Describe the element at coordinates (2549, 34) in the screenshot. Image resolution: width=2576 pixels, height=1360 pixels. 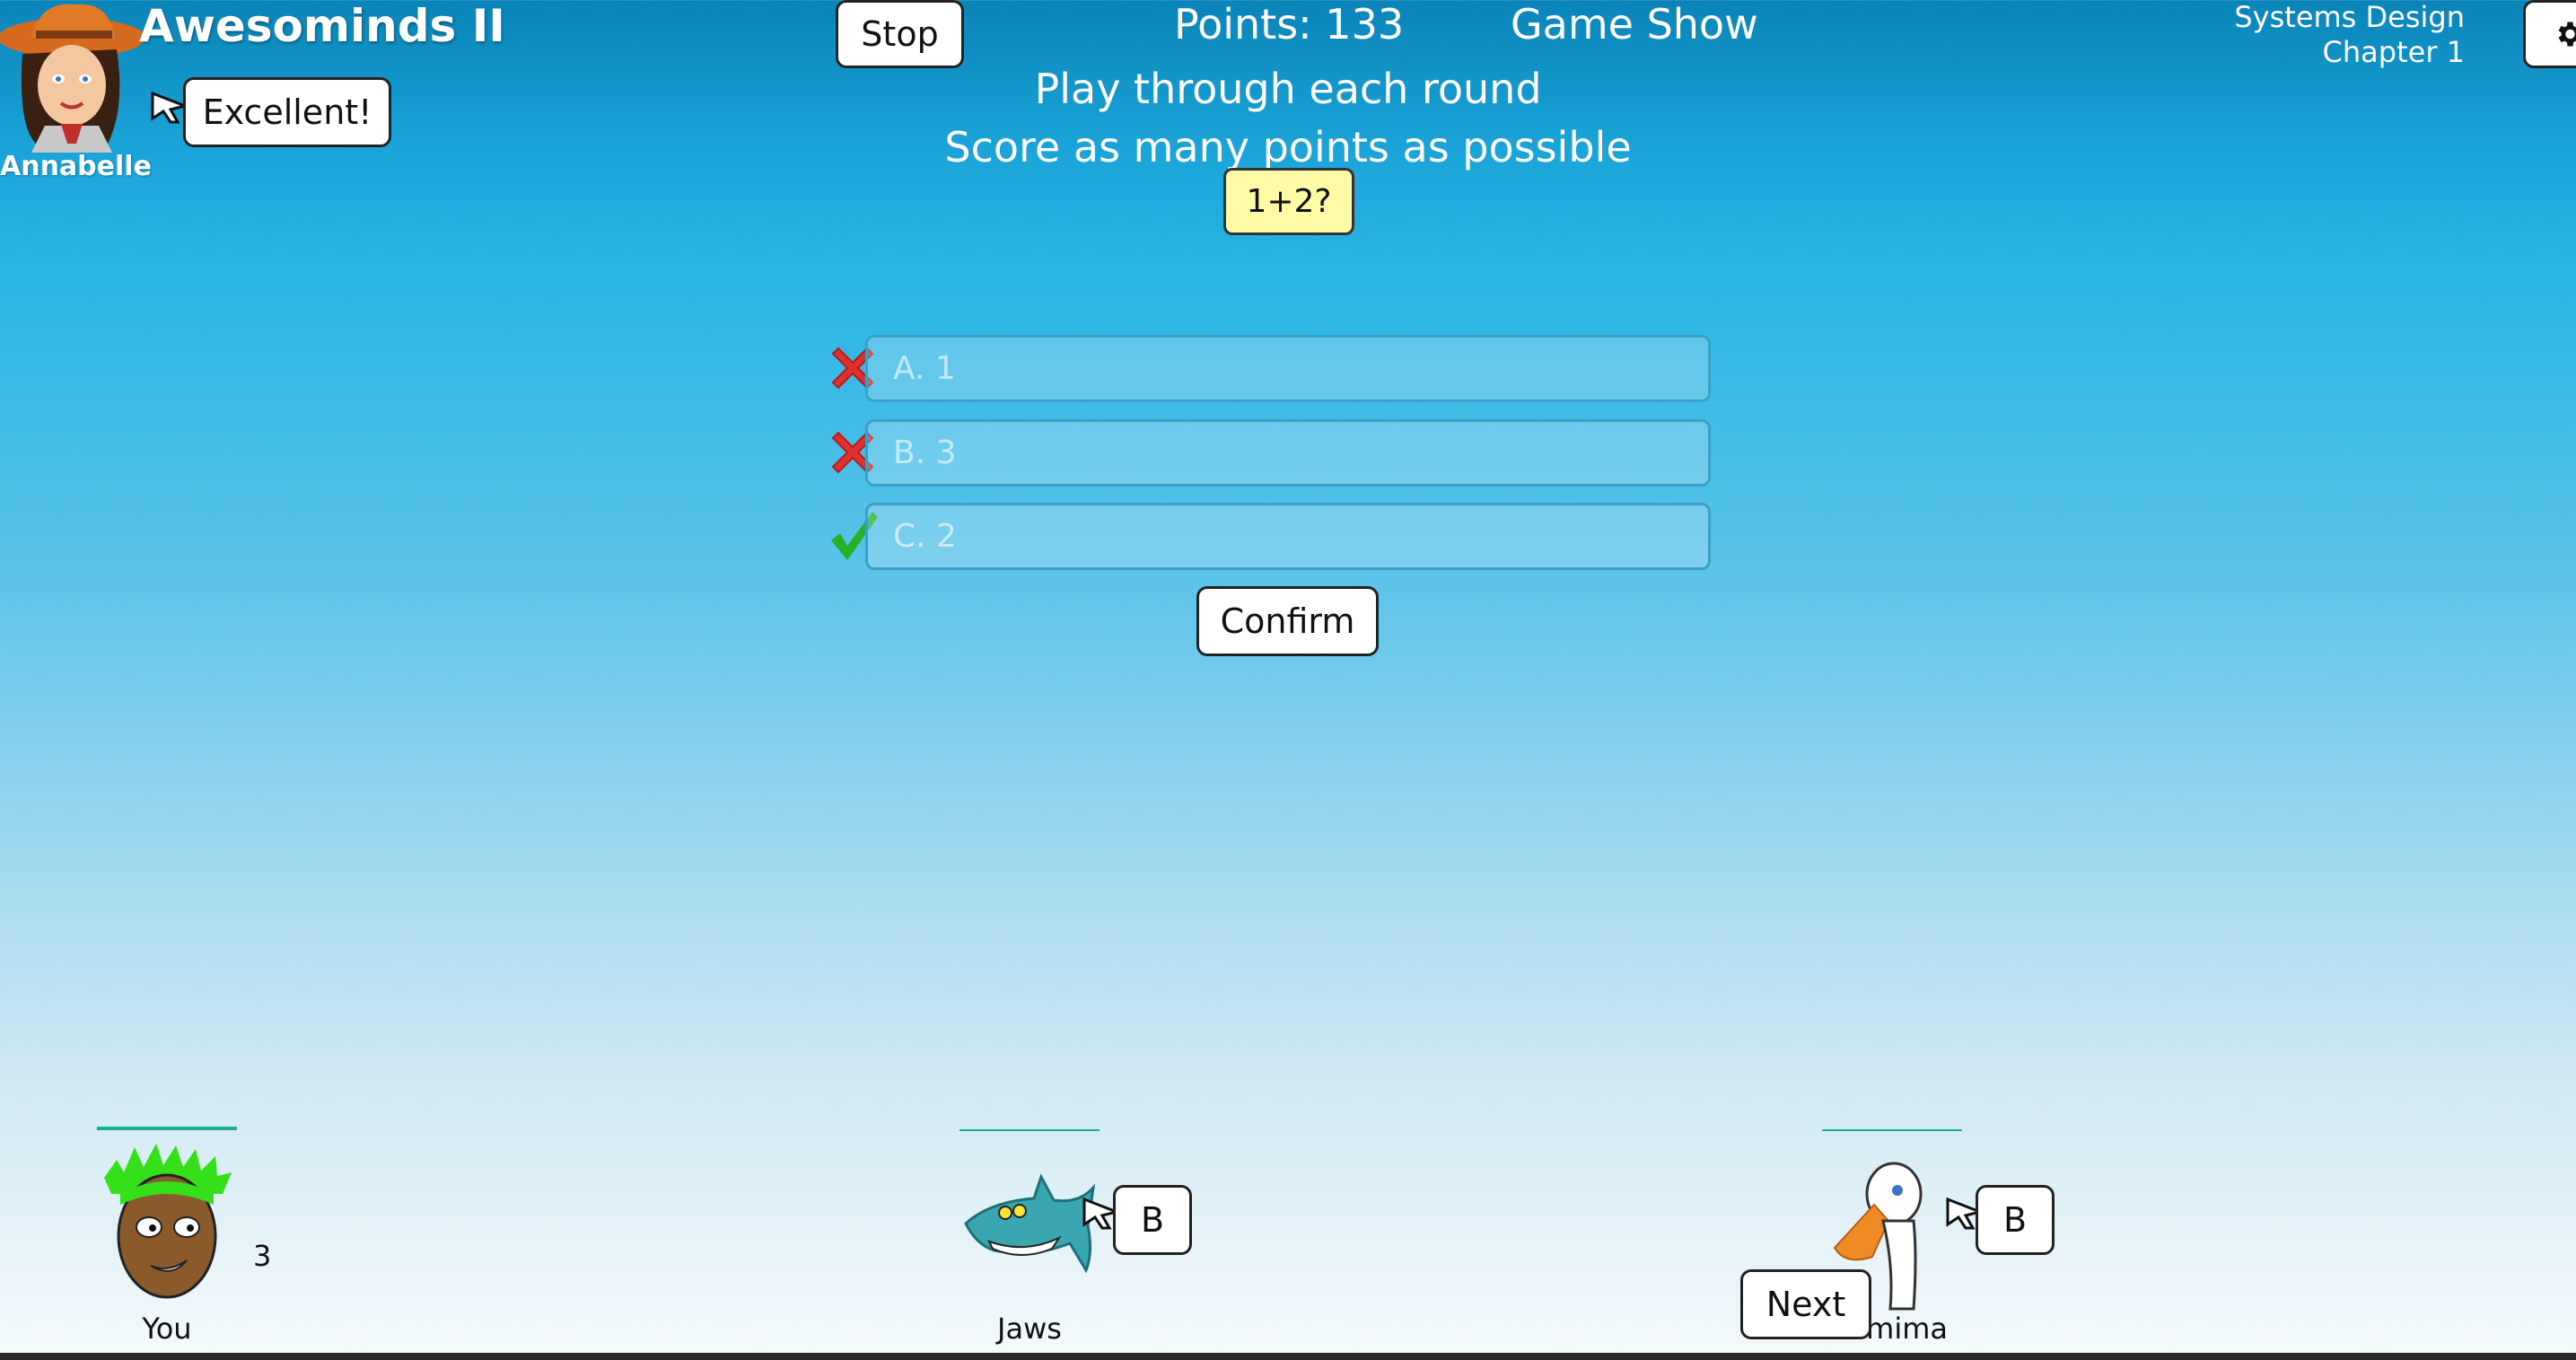
I see `settings-button` at that location.